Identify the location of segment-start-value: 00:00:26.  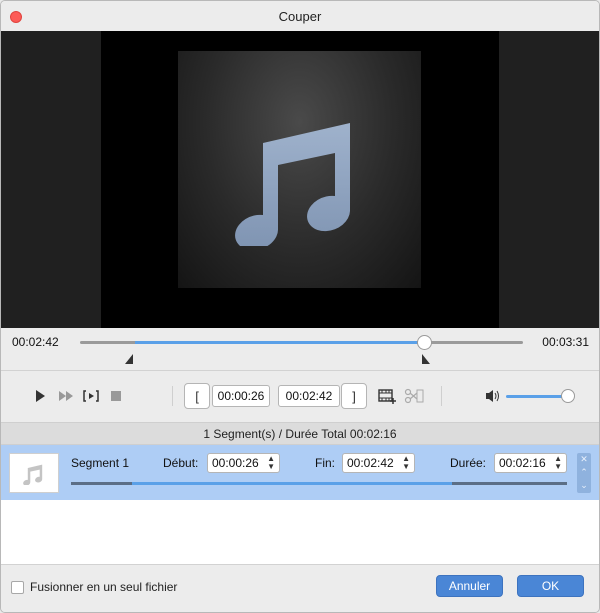
(235, 463).